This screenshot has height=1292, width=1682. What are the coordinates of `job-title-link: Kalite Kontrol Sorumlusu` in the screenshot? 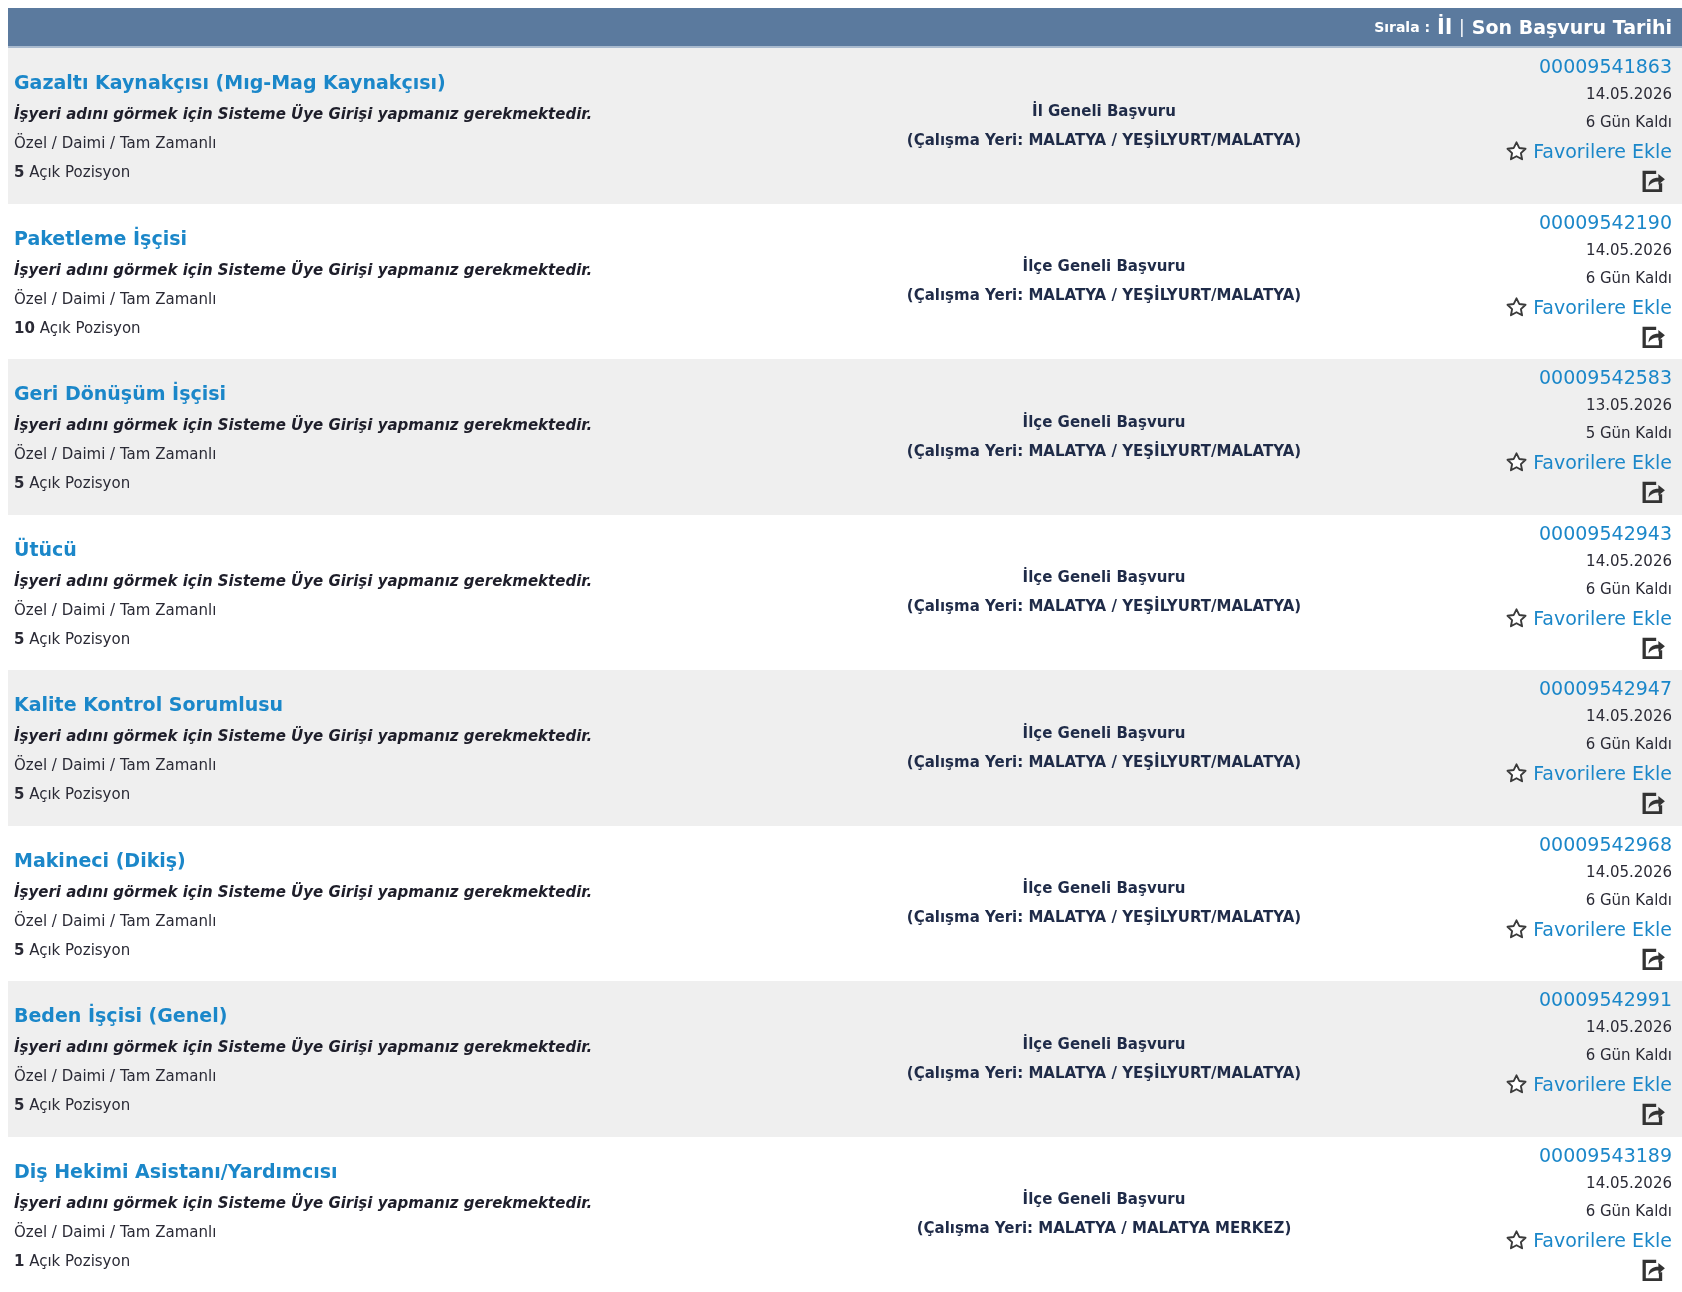 It's located at (149, 704).